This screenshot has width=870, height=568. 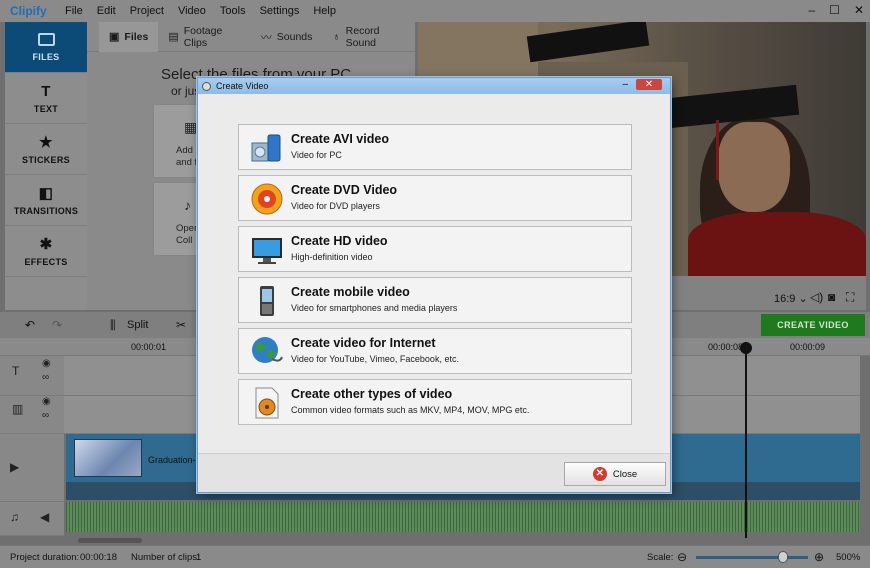 What do you see at coordinates (831, 297) in the screenshot?
I see `snapshot-icon: ◙` at bounding box center [831, 297].